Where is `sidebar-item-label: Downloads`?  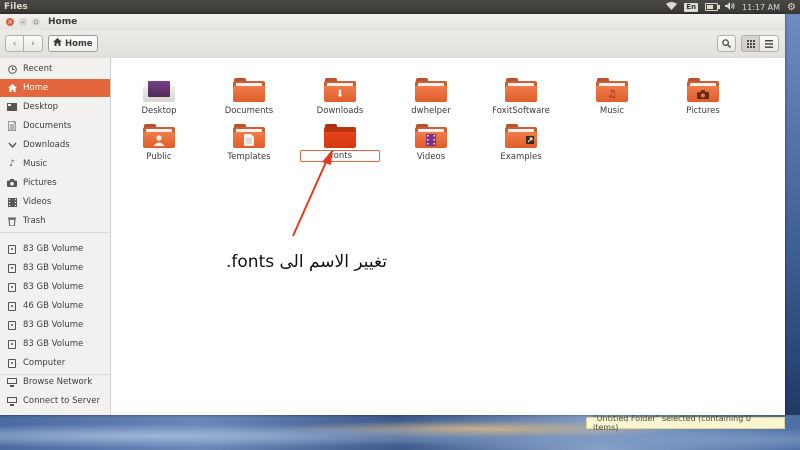
sidebar-item-label: Downloads is located at coordinates (46, 145).